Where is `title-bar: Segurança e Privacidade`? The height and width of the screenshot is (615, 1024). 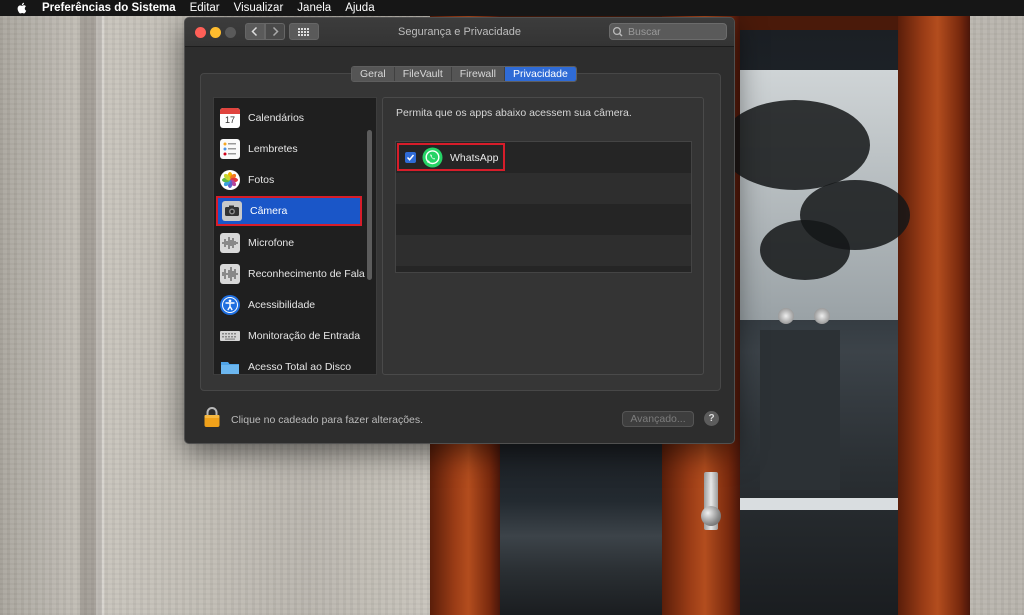 title-bar: Segurança e Privacidade is located at coordinates (459, 32).